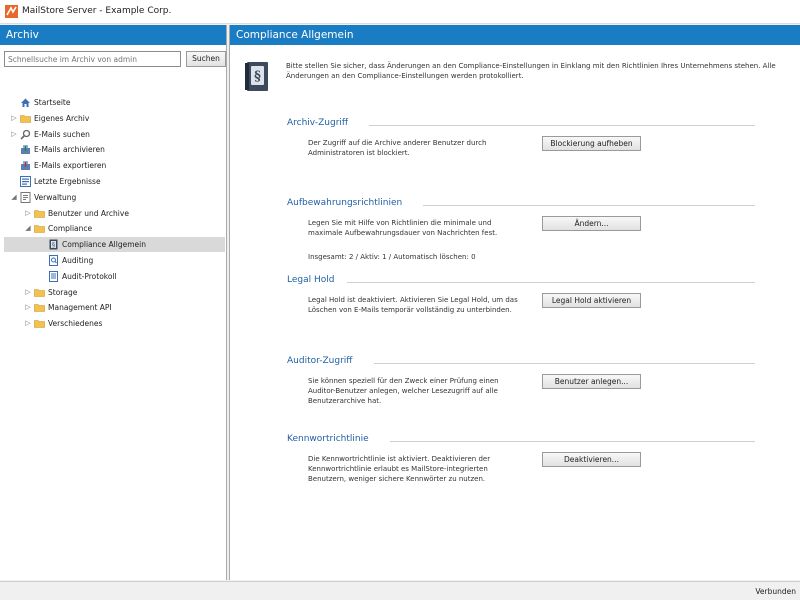  I want to click on tree-item-label: E-Mails suchen, so click(62, 134).